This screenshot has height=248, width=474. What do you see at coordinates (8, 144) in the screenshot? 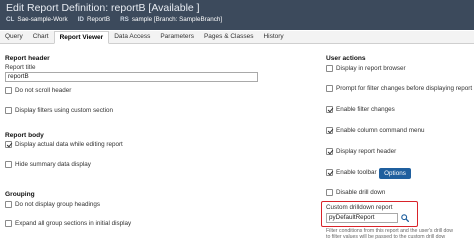
I see `display-actual-data-checkbox` at bounding box center [8, 144].